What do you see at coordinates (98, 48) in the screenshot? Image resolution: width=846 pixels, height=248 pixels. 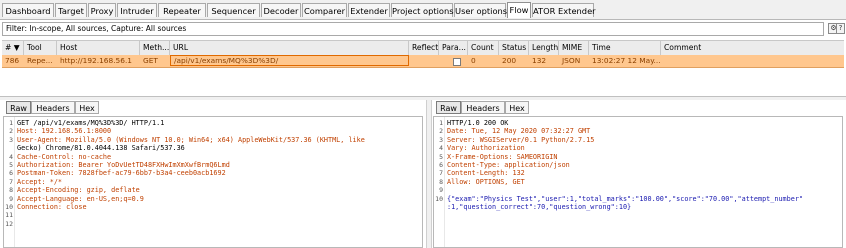 I see `col-header-host: Host` at bounding box center [98, 48].